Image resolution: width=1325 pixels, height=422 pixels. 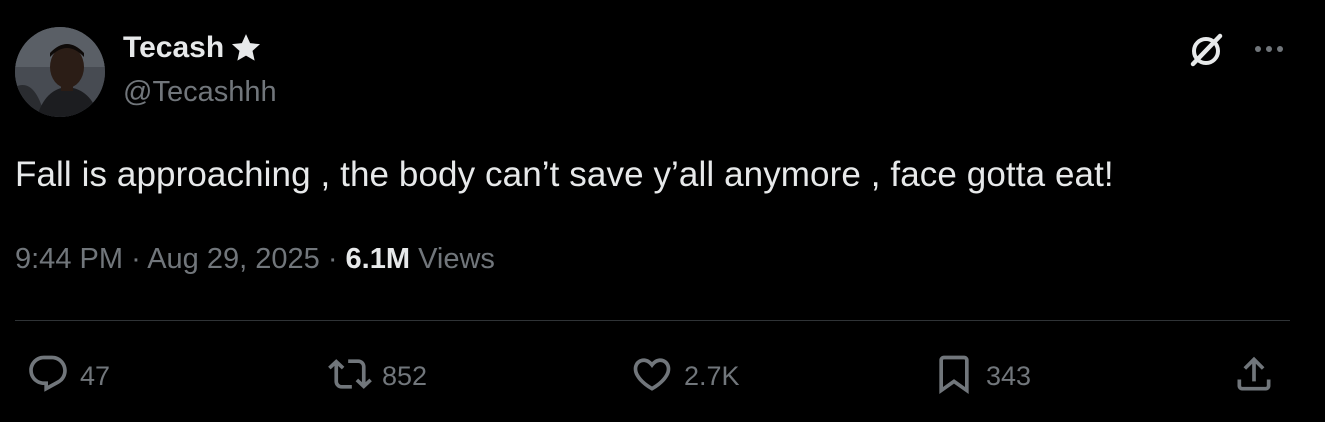 I want to click on avatar-image, so click(x=60, y=72).